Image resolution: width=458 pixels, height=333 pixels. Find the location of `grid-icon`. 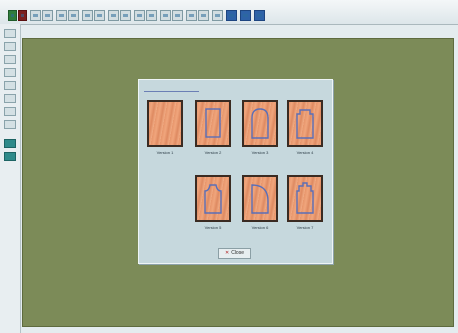

grid-icon is located at coordinates (139, 15).